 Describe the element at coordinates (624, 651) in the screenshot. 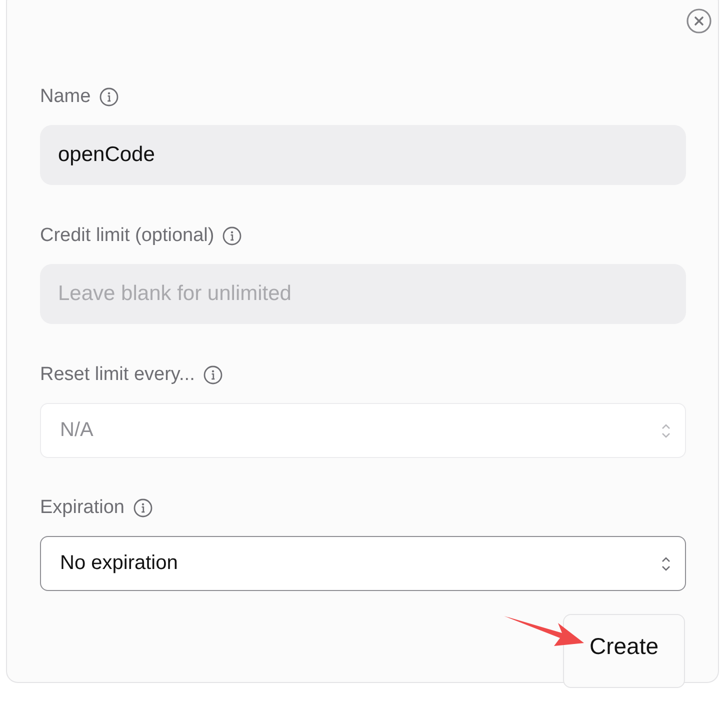

I see `create-button: Create` at that location.